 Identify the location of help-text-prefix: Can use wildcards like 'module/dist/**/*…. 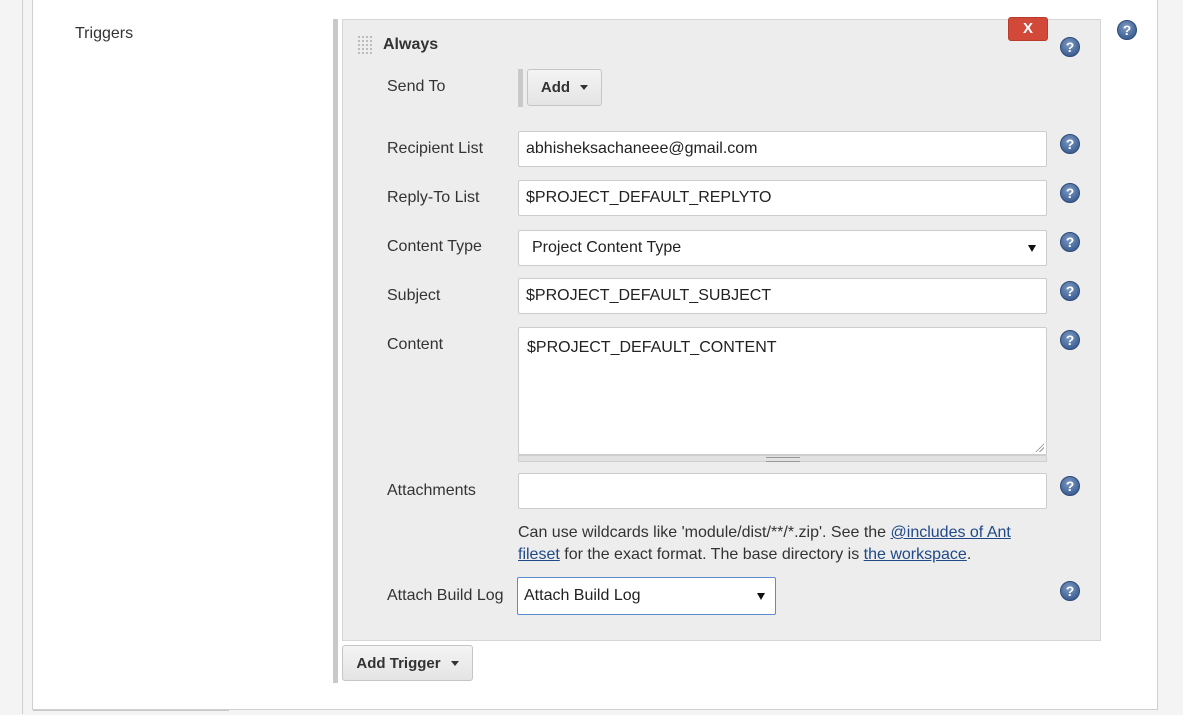
(704, 532).